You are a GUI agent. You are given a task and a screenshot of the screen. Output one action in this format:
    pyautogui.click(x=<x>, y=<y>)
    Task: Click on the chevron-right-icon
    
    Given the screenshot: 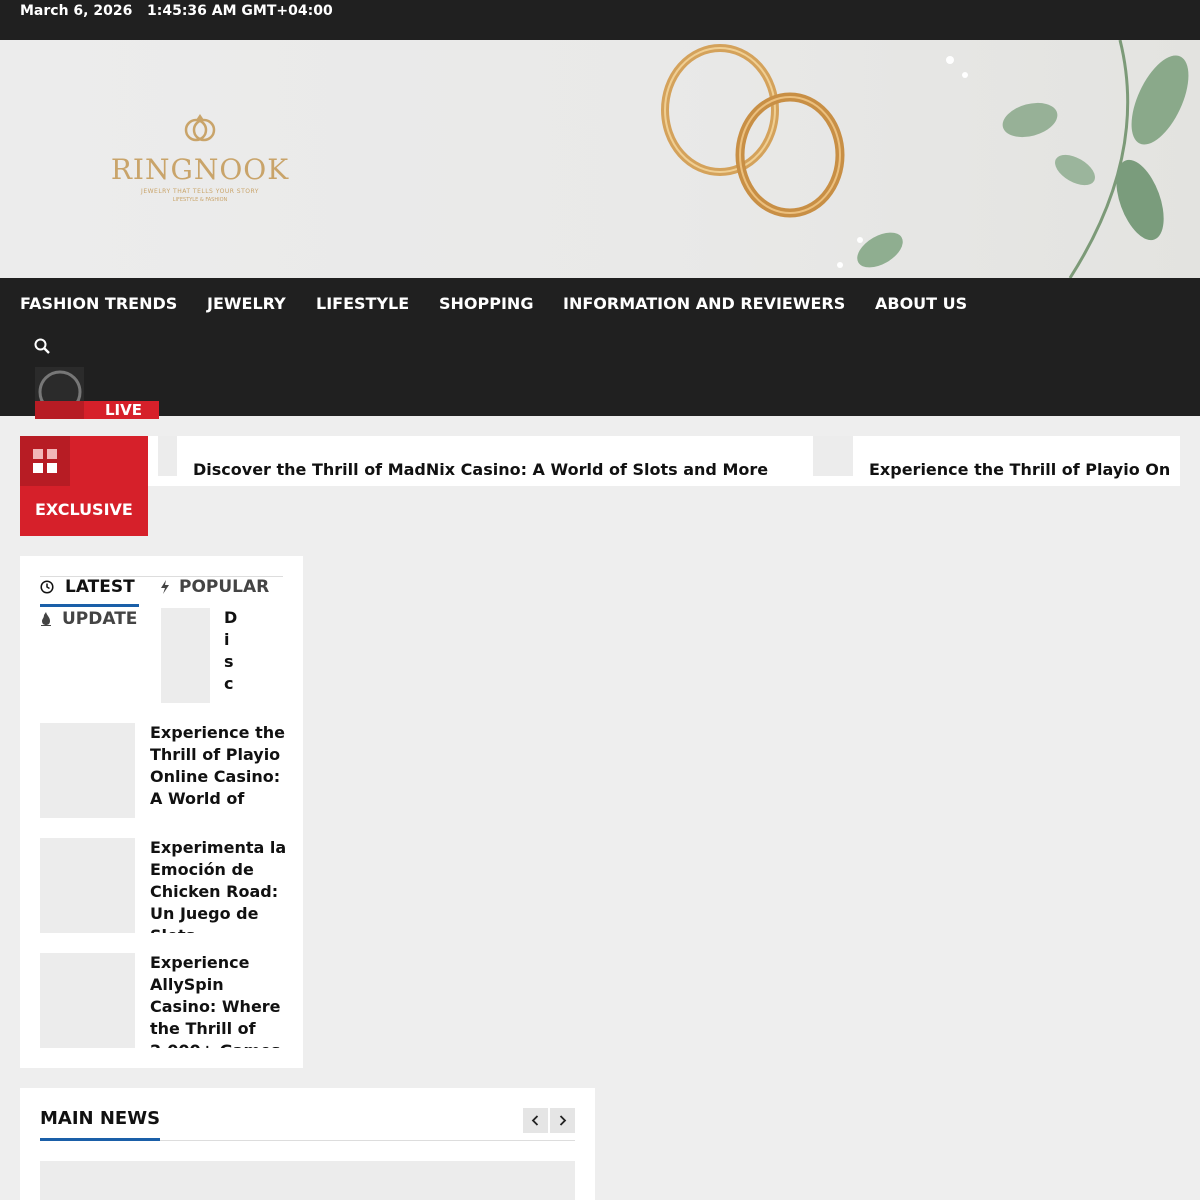 What is the action you would take?
    pyautogui.click(x=563, y=1120)
    